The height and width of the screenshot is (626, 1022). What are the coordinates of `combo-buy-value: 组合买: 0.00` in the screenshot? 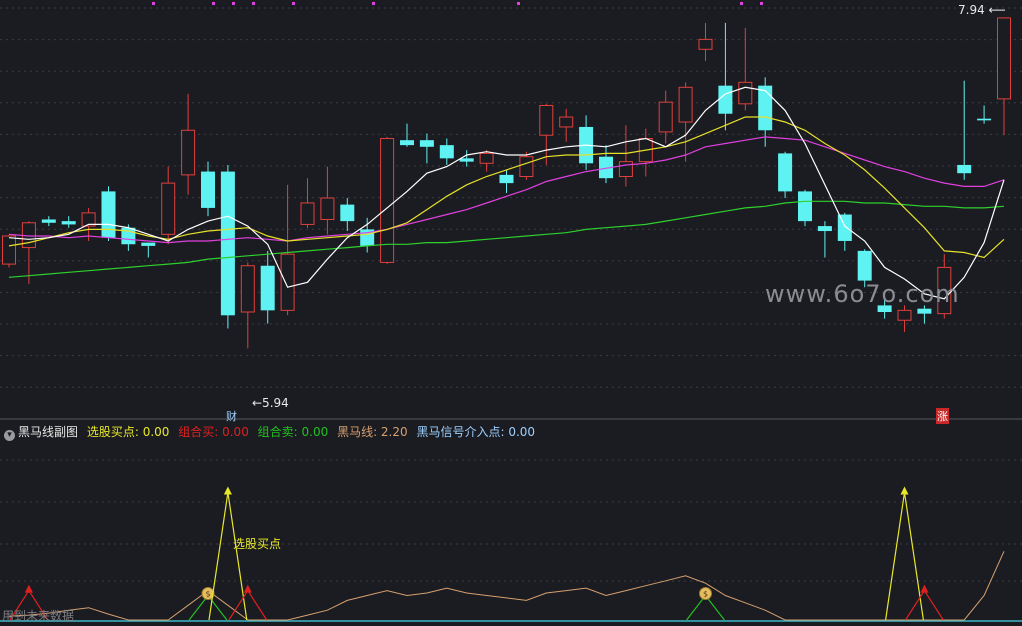 It's located at (213, 432).